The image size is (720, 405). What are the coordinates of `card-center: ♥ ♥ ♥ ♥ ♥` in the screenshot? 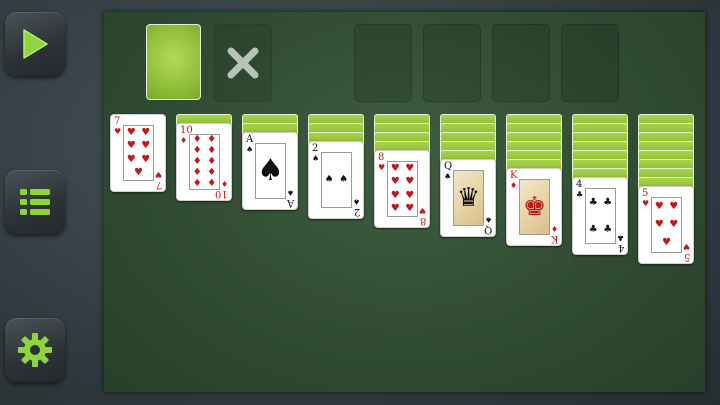 It's located at (666, 225).